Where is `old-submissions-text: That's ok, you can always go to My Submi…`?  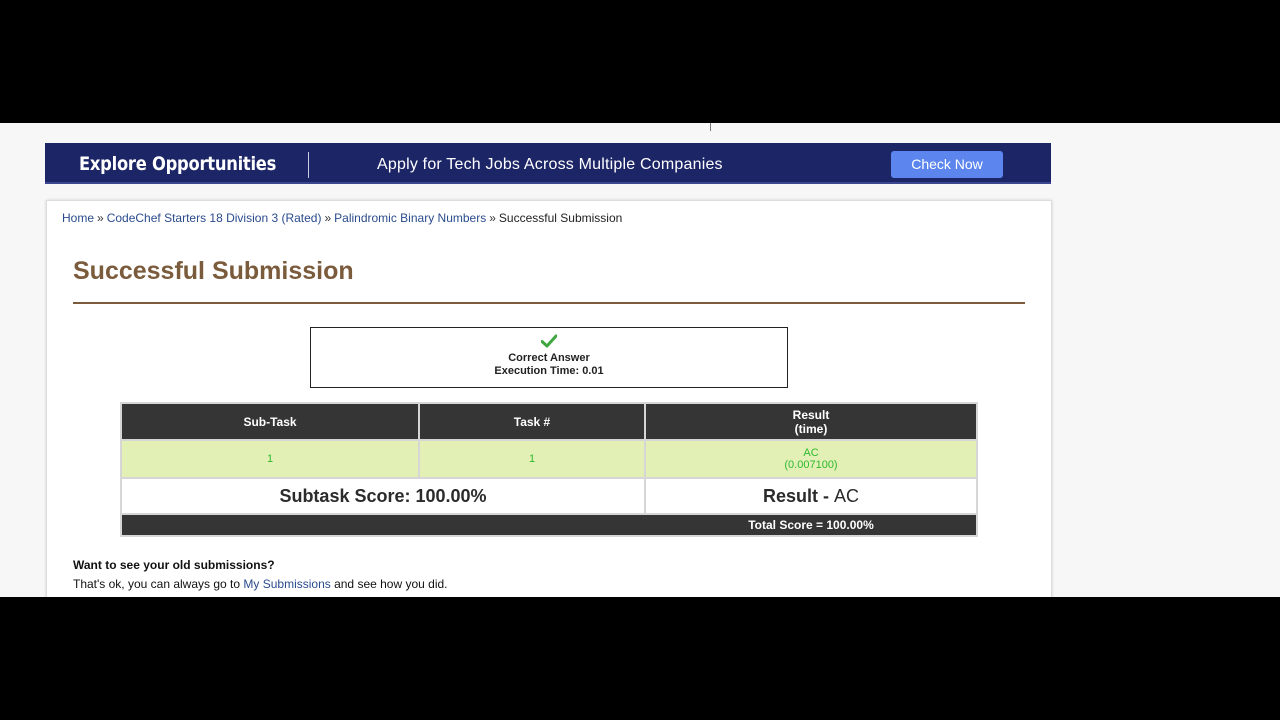
old-submissions-text: That's ok, you can always go to My Submi… is located at coordinates (260, 584).